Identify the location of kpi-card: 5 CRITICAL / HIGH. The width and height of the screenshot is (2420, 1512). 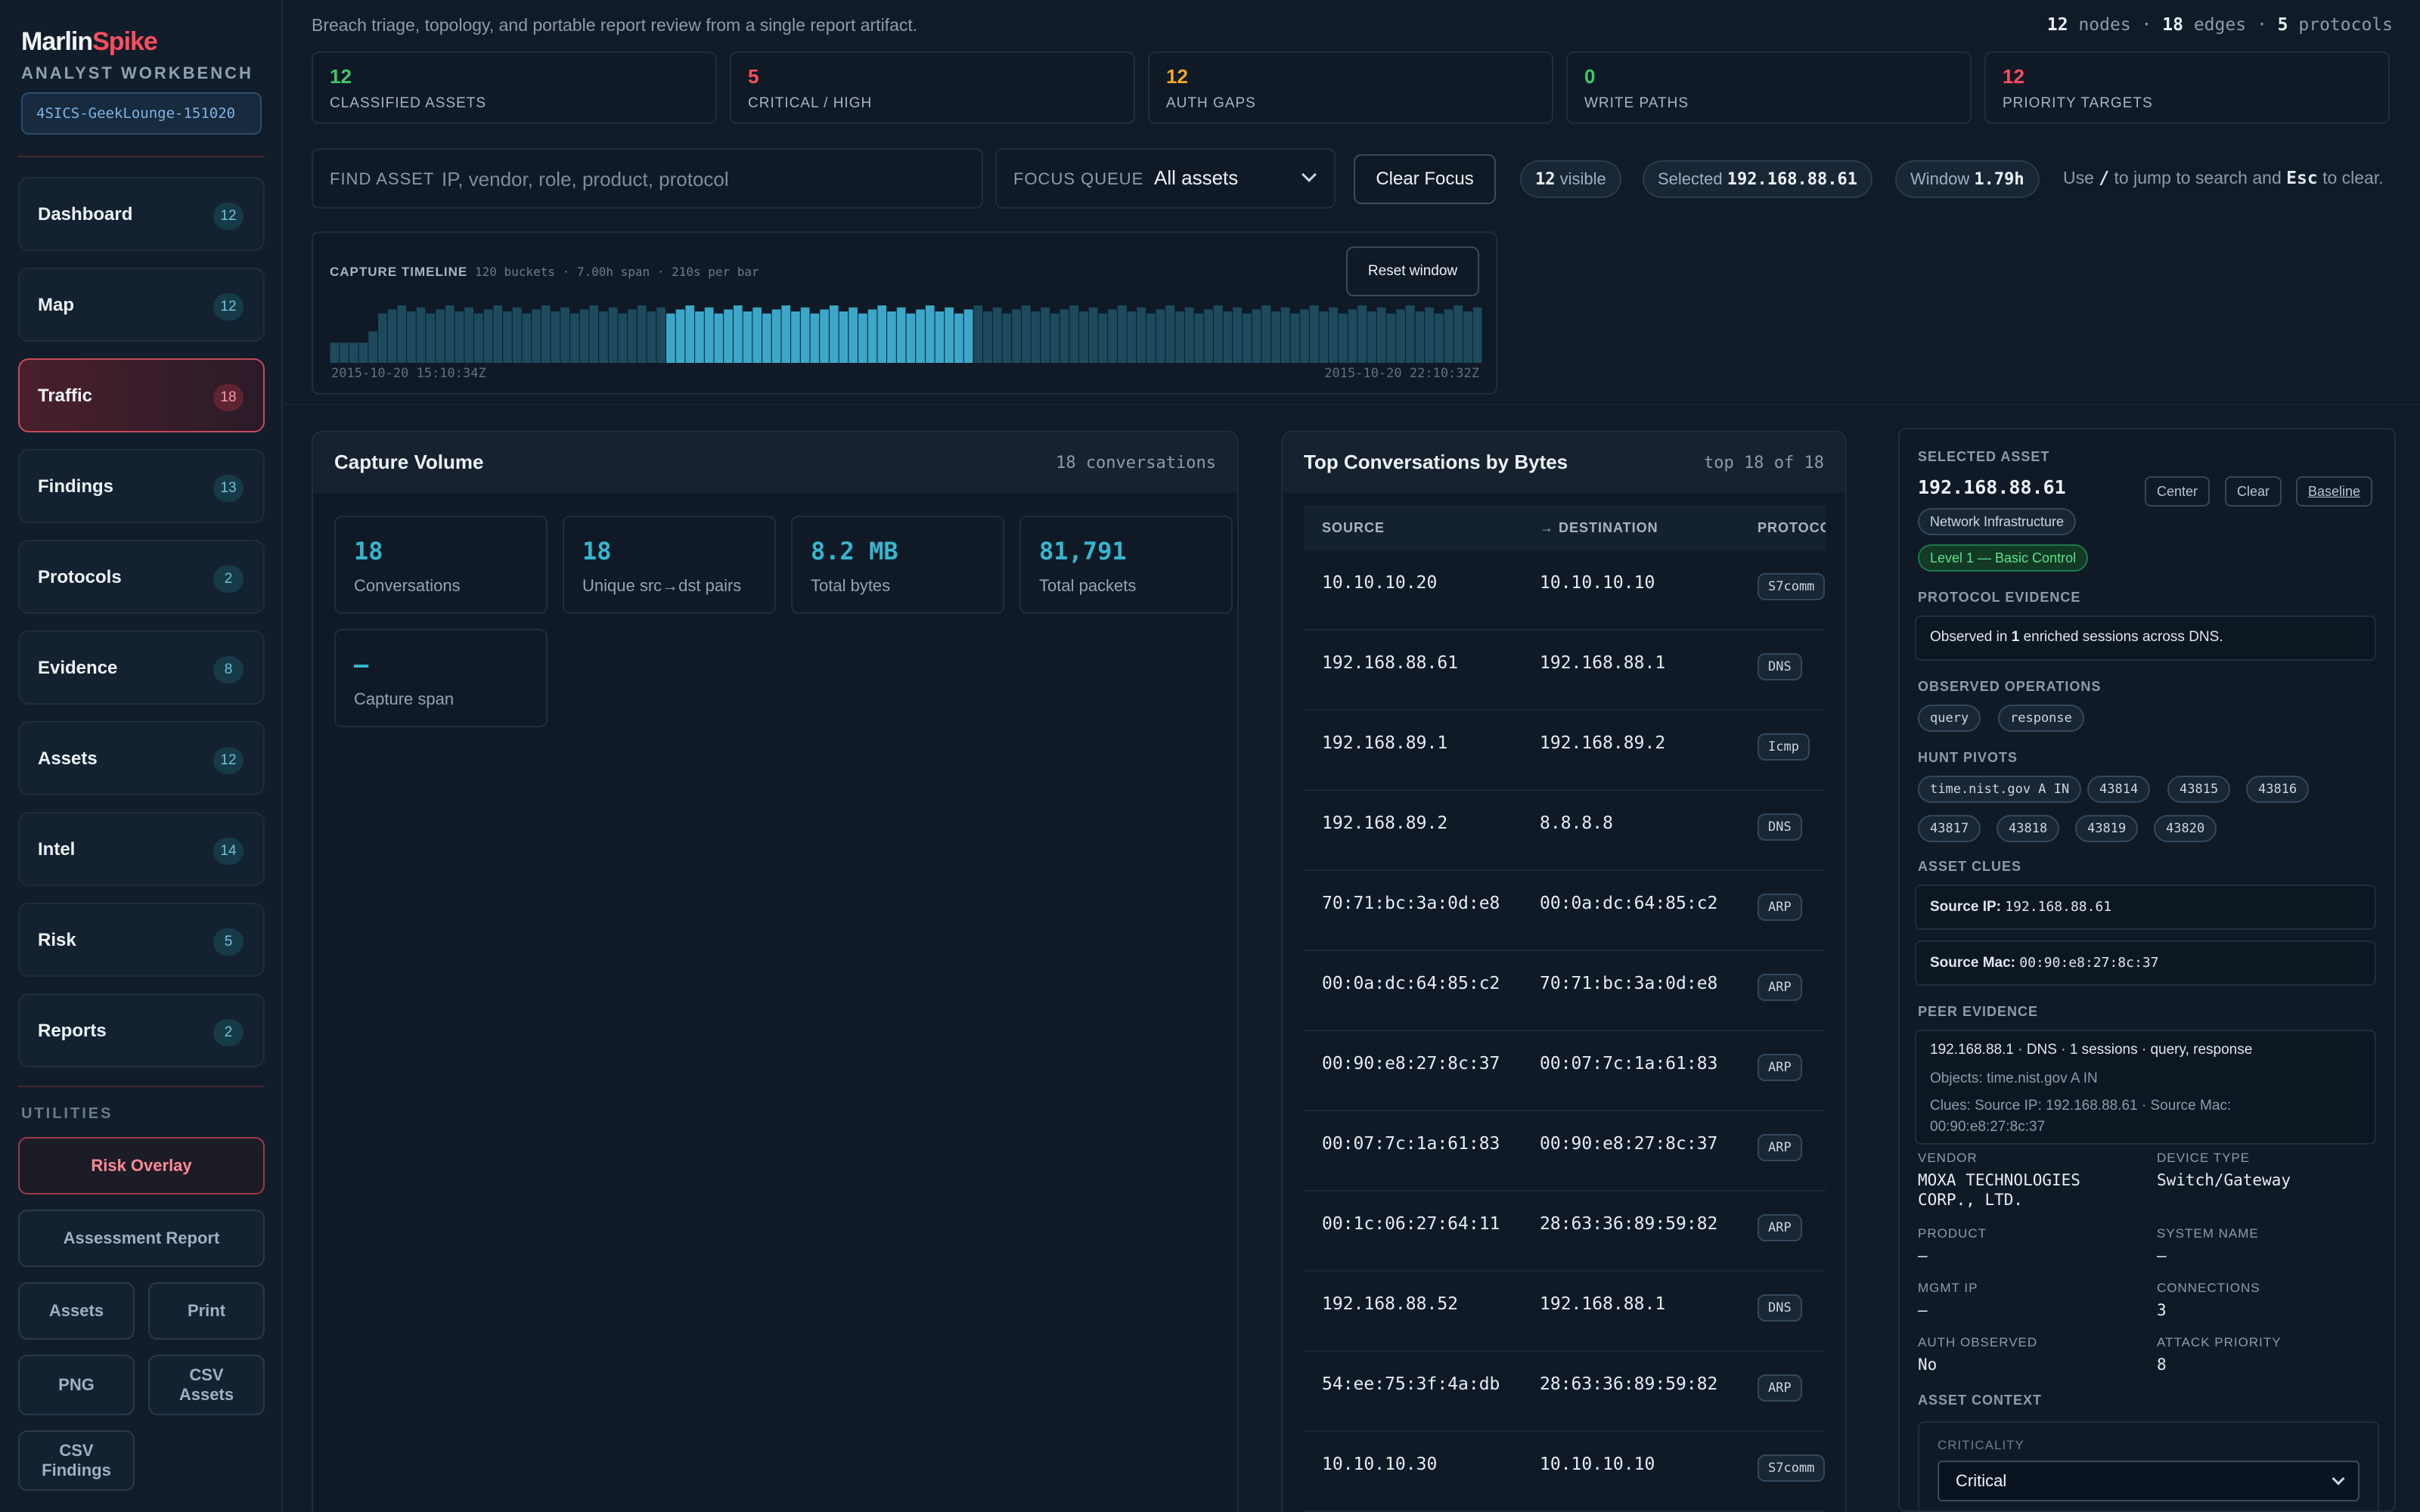
(932, 87).